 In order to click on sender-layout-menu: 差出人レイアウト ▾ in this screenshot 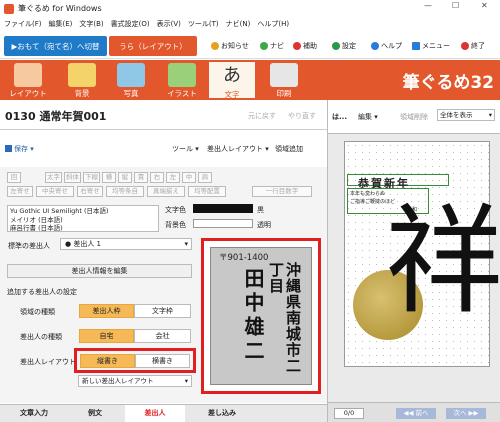, I will do `click(238, 149)`.